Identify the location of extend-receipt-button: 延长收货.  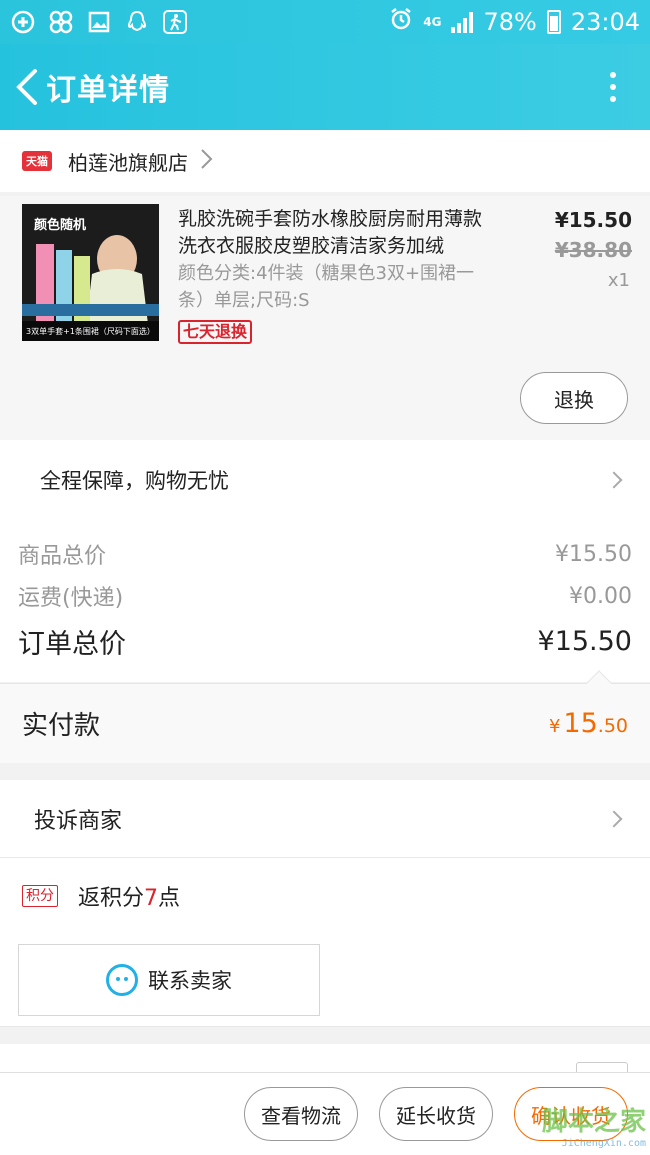
(436, 1114).